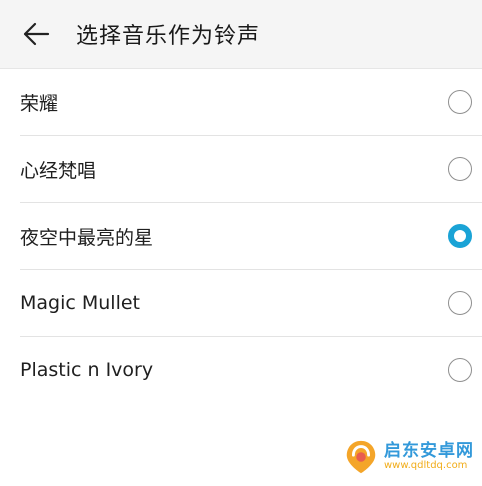 This screenshot has width=482, height=486. Describe the element at coordinates (251, 236) in the screenshot. I see `ringtone-item: 夜空中最亮的星` at that location.